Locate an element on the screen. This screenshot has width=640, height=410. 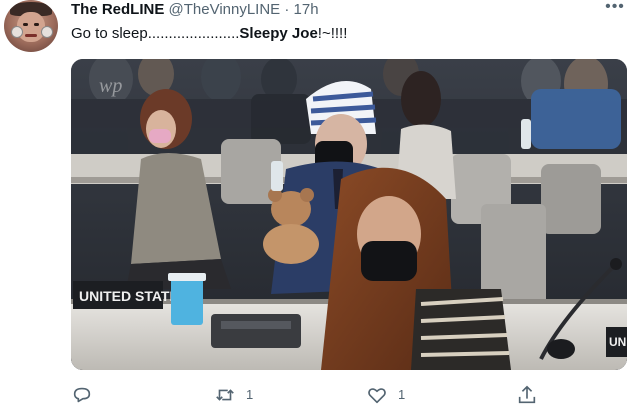
author-handle: @TheVinnyLINE is located at coordinates (225, 9).